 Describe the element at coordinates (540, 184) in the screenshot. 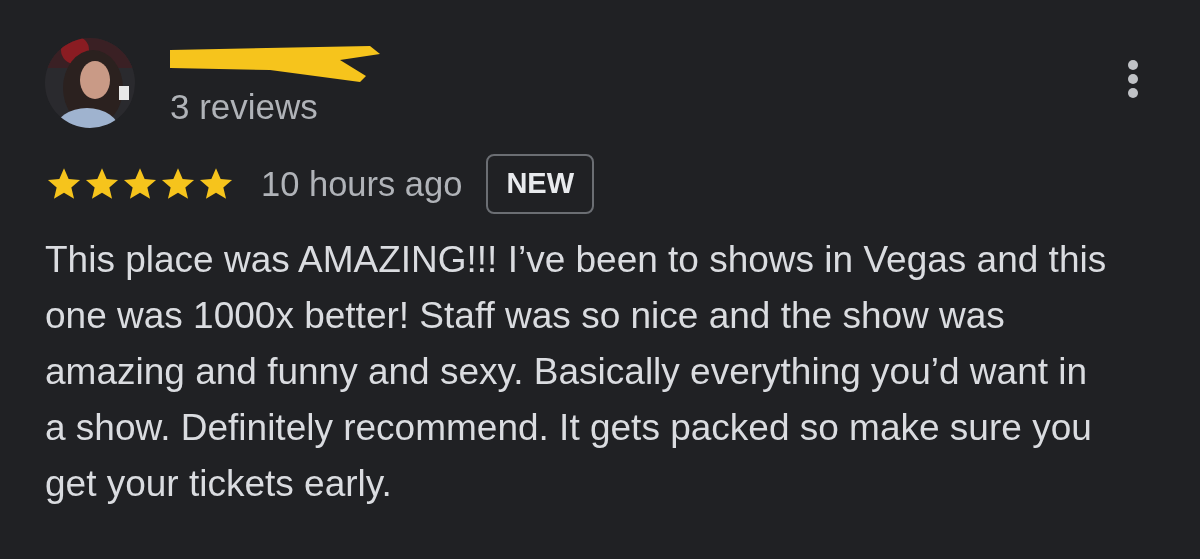

I see `new-badge: NEW` at that location.